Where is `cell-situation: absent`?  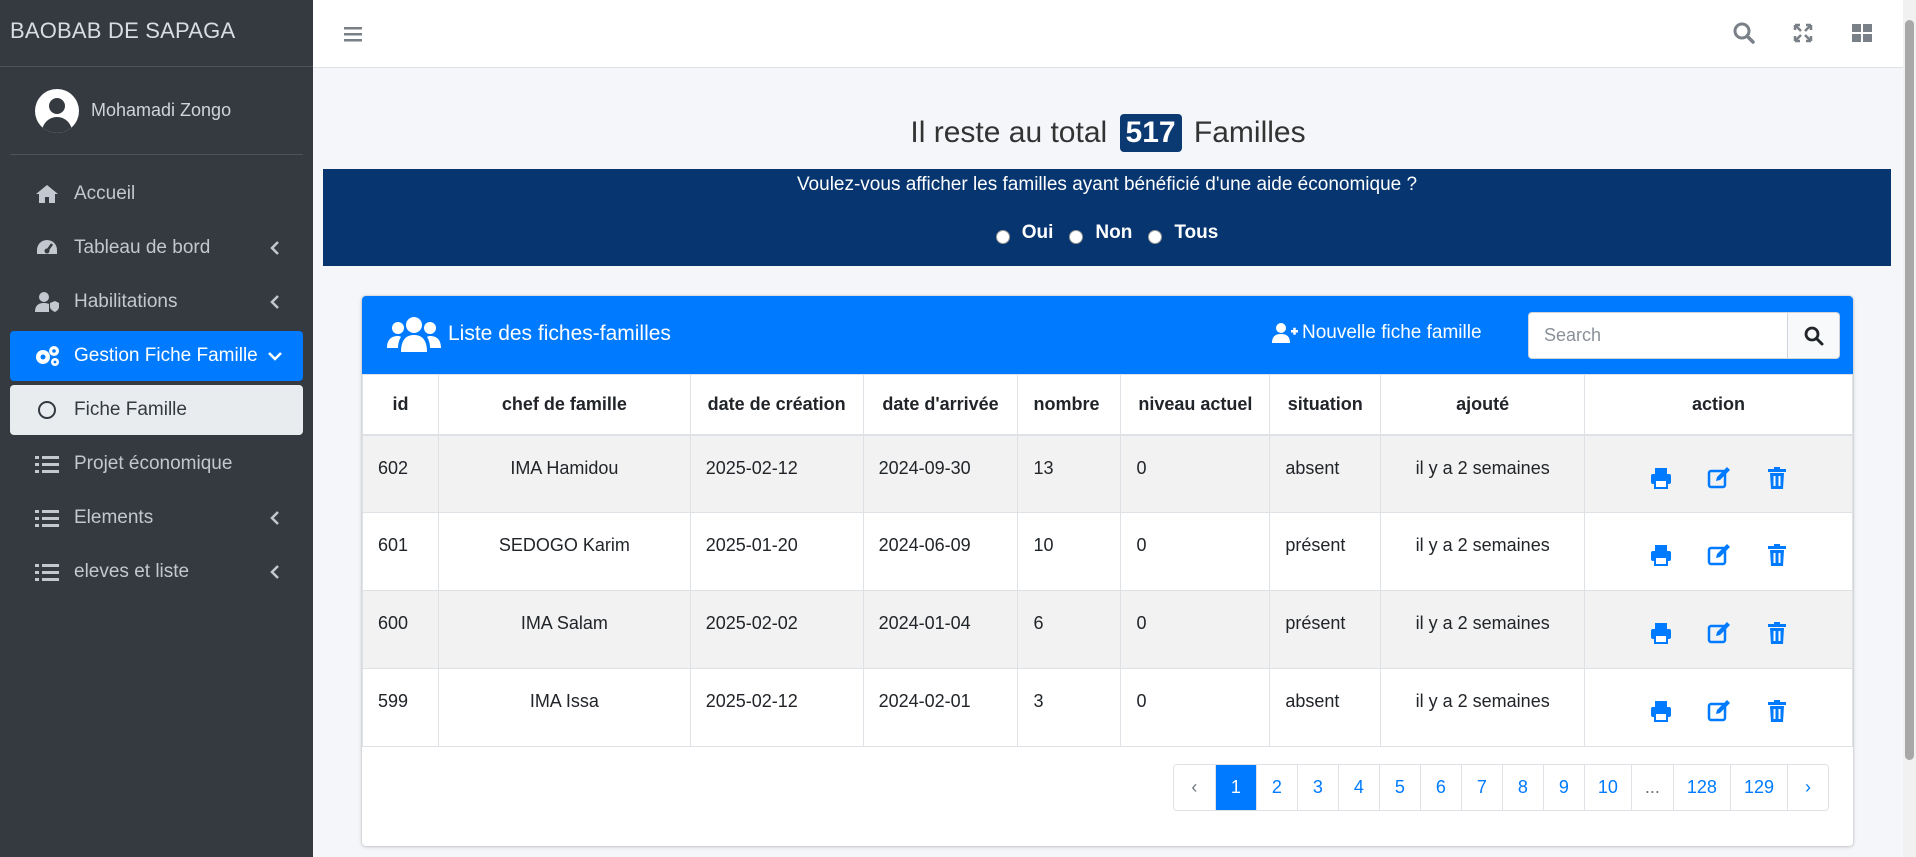 cell-situation: absent is located at coordinates (1325, 473).